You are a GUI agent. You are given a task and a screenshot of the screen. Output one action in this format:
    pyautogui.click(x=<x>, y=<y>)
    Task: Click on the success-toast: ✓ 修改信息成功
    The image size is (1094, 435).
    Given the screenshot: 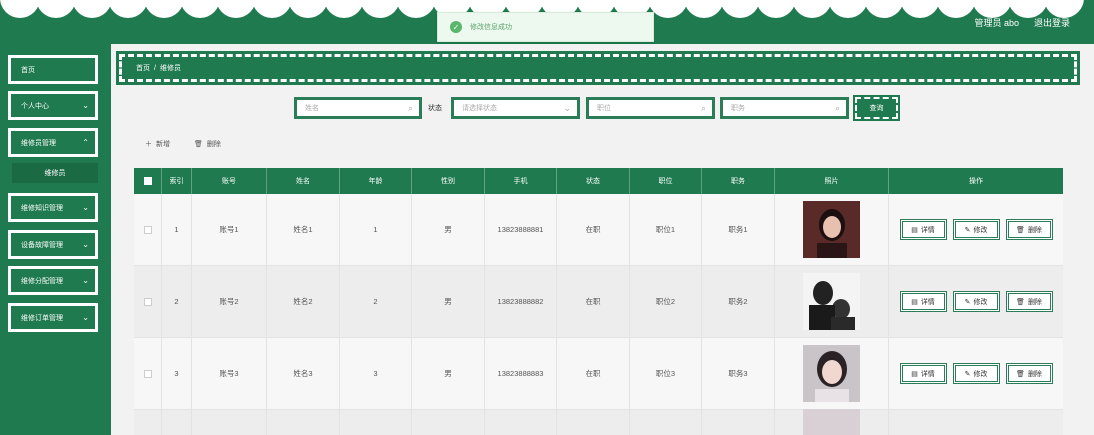 What is the action you would take?
    pyautogui.click(x=545, y=27)
    